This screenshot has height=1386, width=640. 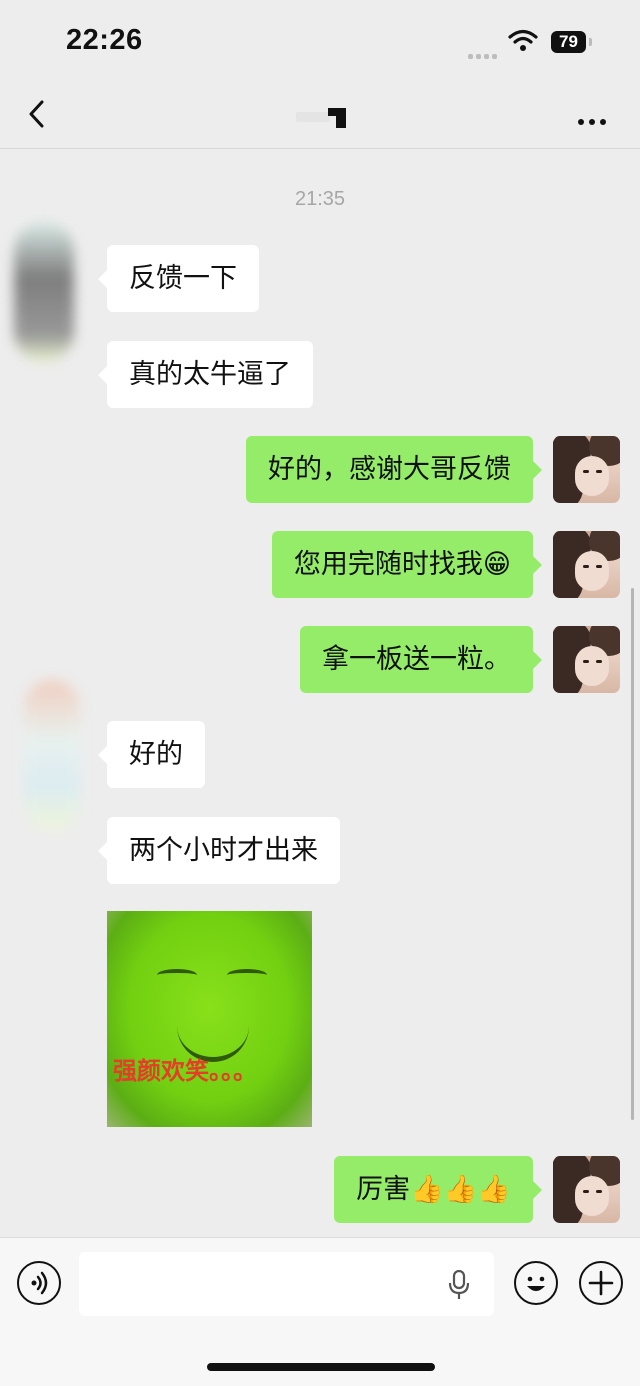 I want to click on sticker-caption: 强颜欢笑。。。, so click(x=185, y=1071).